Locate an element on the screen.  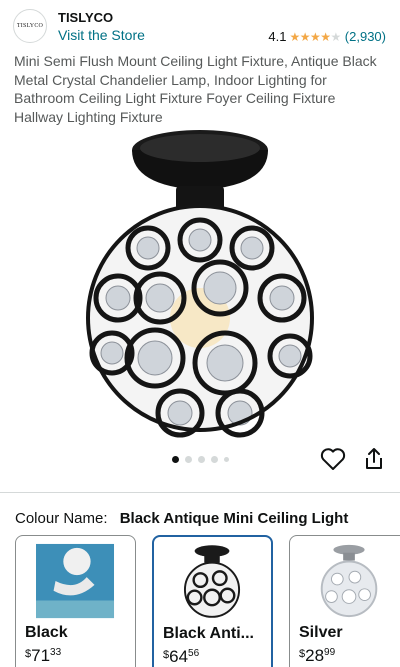
rating-value: 4.1 is located at coordinates (277, 36).